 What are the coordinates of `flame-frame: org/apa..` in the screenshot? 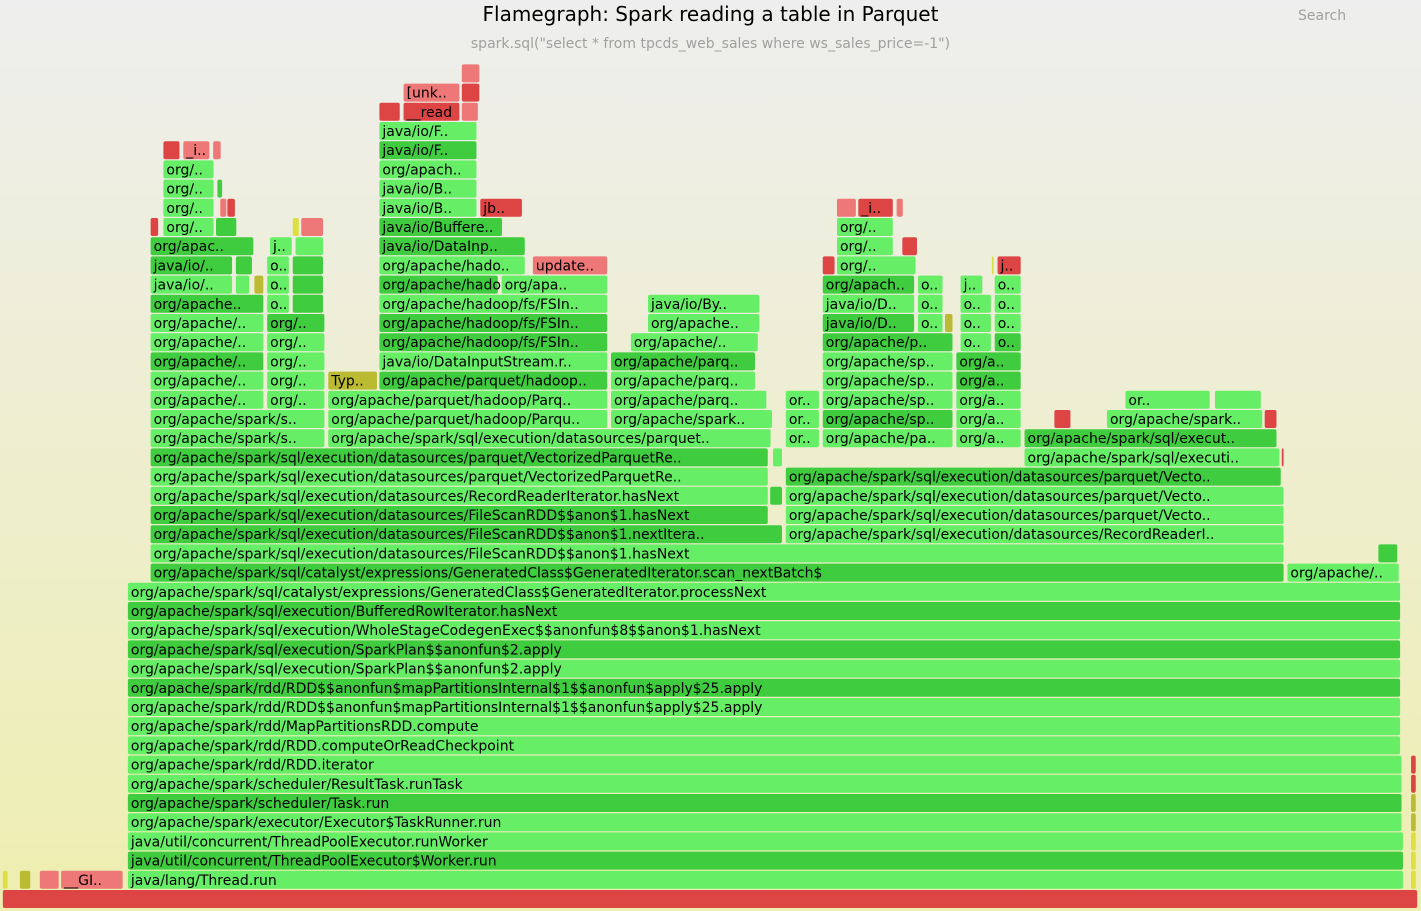 It's located at (554, 284).